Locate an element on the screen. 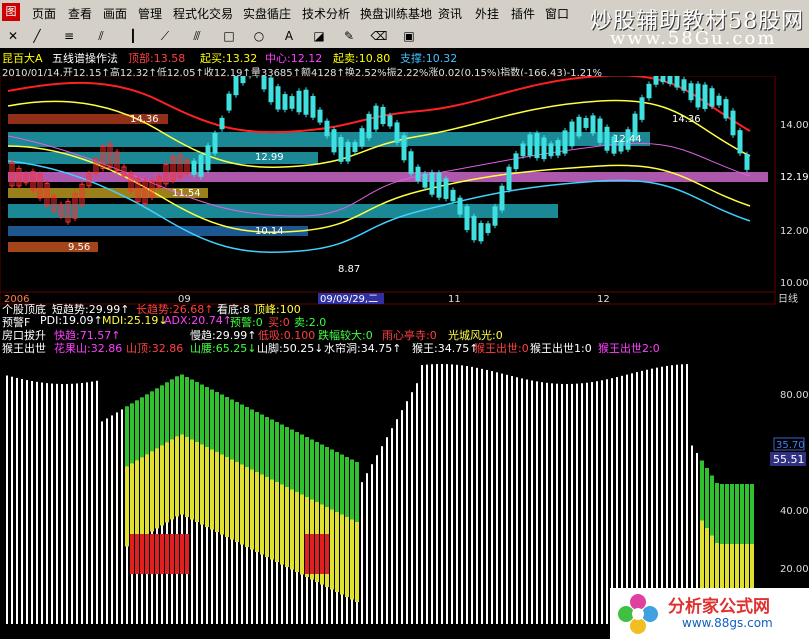 This screenshot has width=809, height=639. menu-item-view: 查看 is located at coordinates (80, 13).